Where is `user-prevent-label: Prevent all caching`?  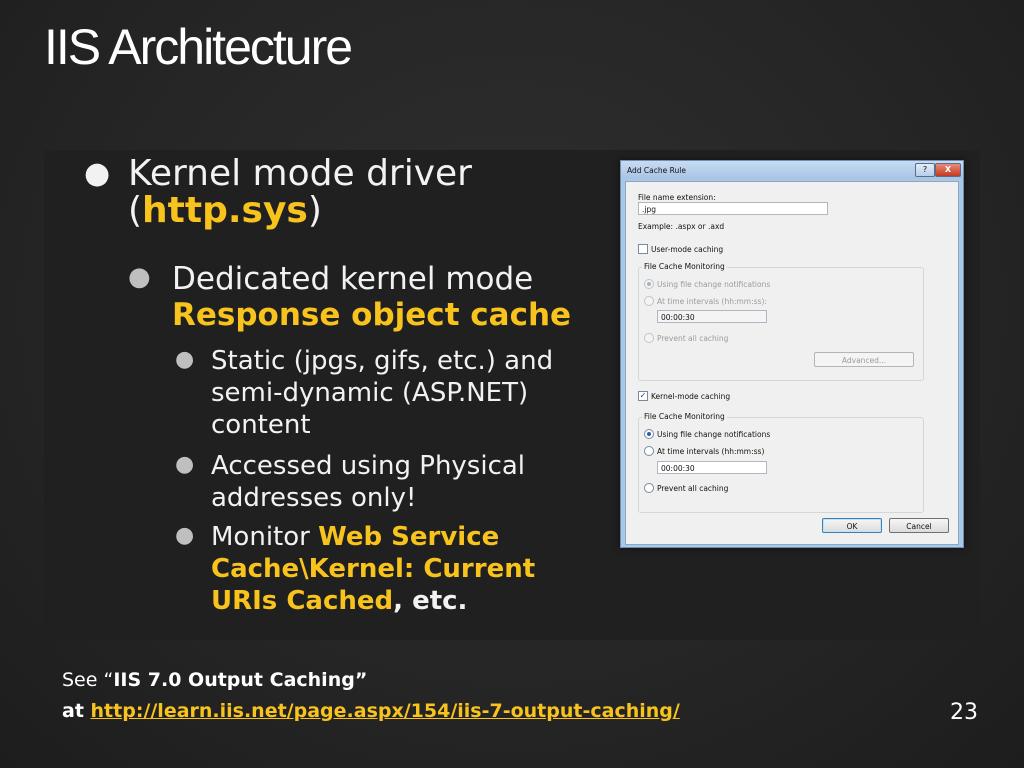 user-prevent-label: Prevent all caching is located at coordinates (693, 338).